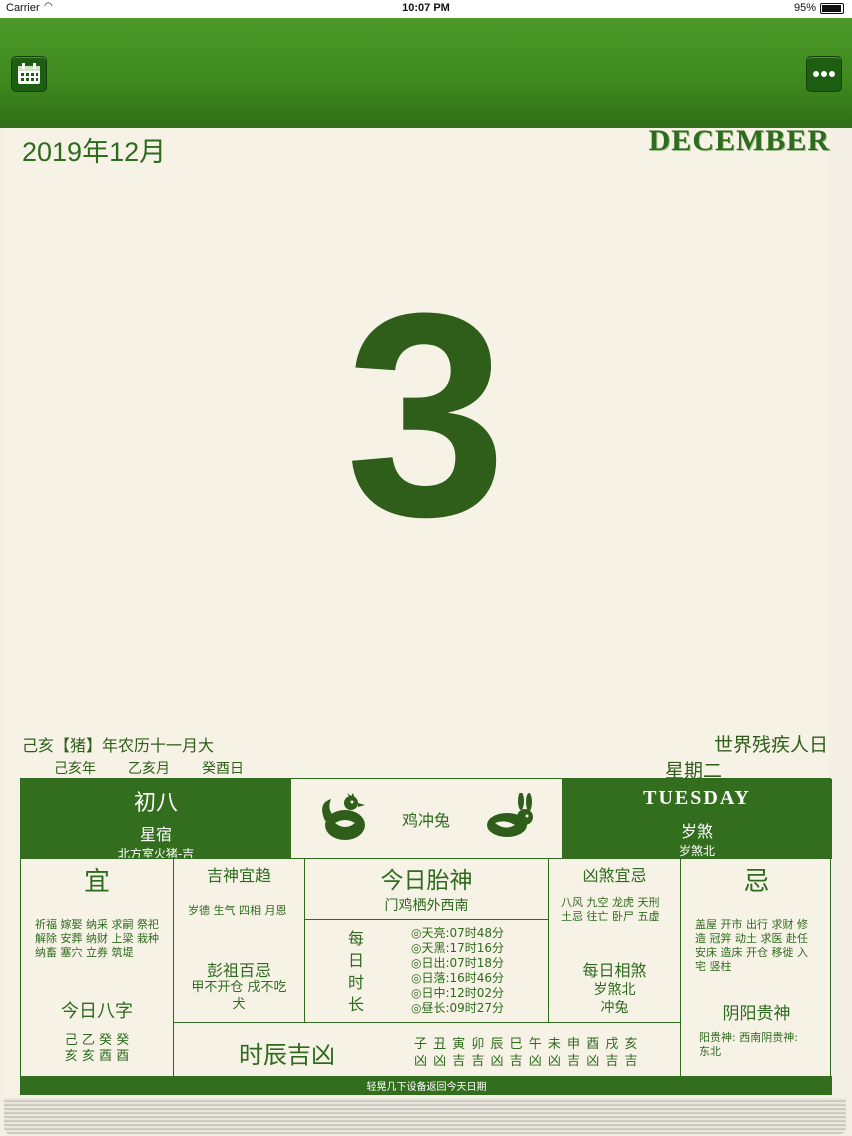 Image resolution: width=852 pixels, height=1136 pixels. I want to click on taishen-panel: 今日胎神 门鸡栖外西南, so click(426, 889).